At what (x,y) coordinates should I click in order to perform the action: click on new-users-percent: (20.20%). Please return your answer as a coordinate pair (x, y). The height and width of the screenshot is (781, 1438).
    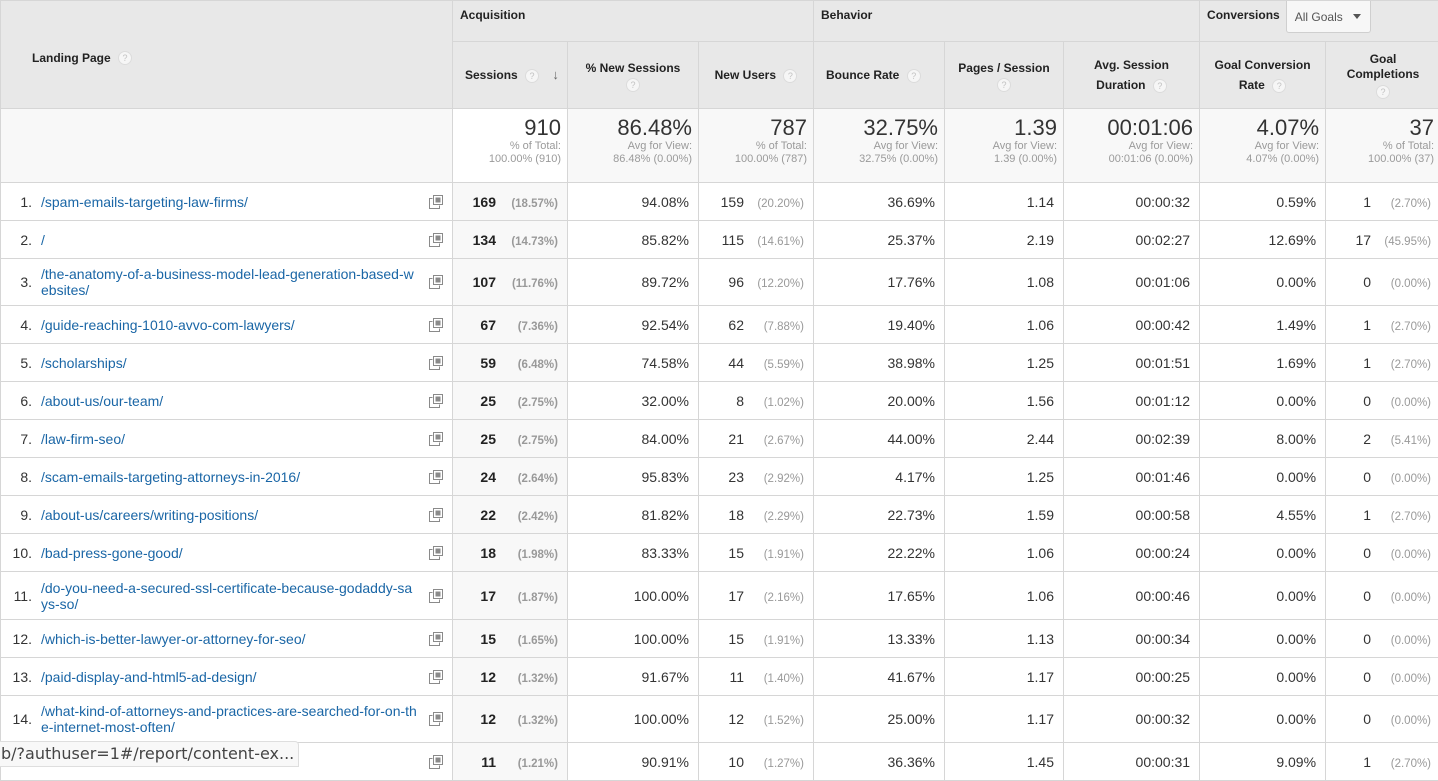
    Looking at the image, I should click on (774, 204).